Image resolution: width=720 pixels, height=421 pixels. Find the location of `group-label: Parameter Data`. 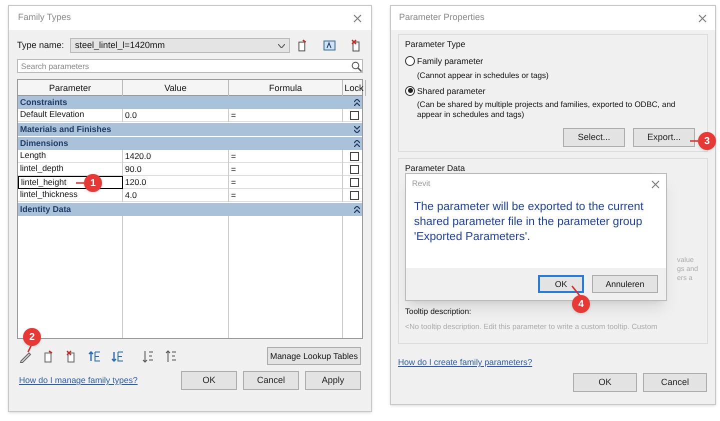

group-label: Parameter Data is located at coordinates (435, 168).